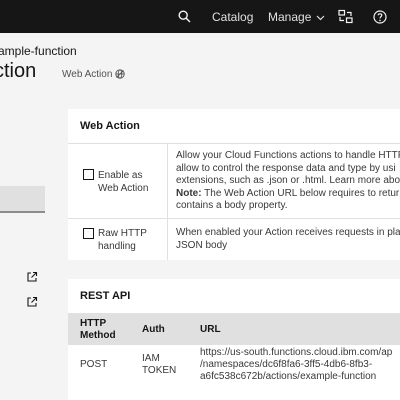 This screenshot has width=400, height=400. Describe the element at coordinates (93, 323) in the screenshot. I see `column-header-text: HTTP` at that location.